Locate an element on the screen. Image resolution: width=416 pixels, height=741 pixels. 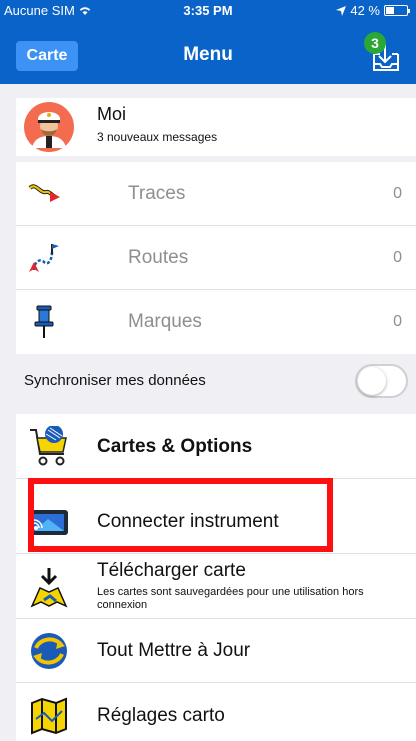
downloads-button: 3 is located at coordinates (384, 53).